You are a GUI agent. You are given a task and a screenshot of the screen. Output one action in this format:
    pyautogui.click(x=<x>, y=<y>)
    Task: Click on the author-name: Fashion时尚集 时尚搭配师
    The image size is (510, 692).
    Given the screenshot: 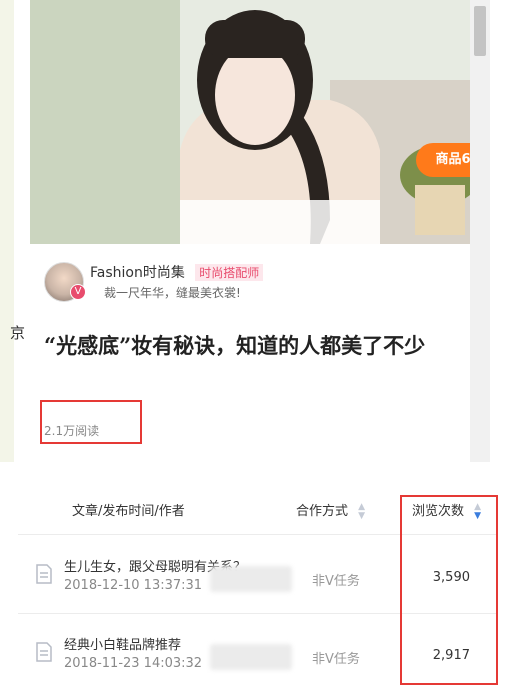 What is the action you would take?
    pyautogui.click(x=177, y=272)
    